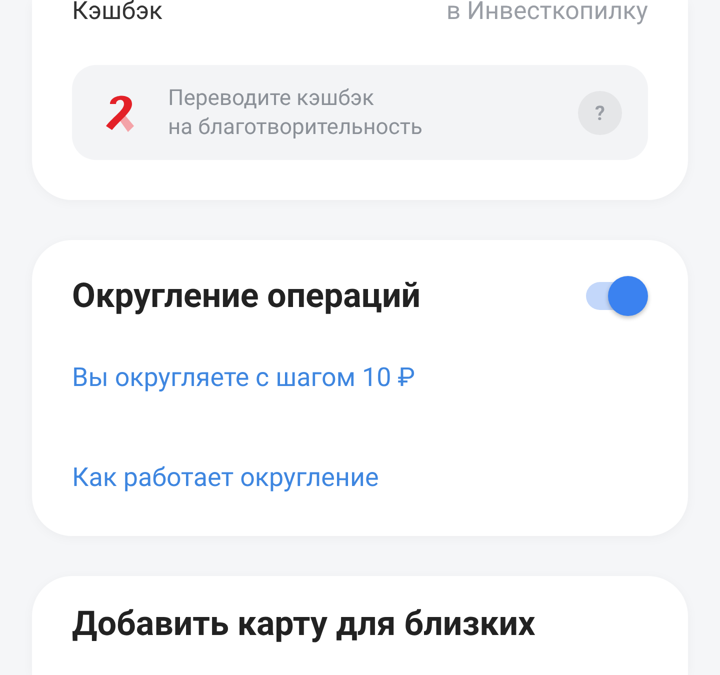 This screenshot has width=720, height=675. I want to click on charity-text: Переводите кэшбэк на благотворительность, so click(296, 113).